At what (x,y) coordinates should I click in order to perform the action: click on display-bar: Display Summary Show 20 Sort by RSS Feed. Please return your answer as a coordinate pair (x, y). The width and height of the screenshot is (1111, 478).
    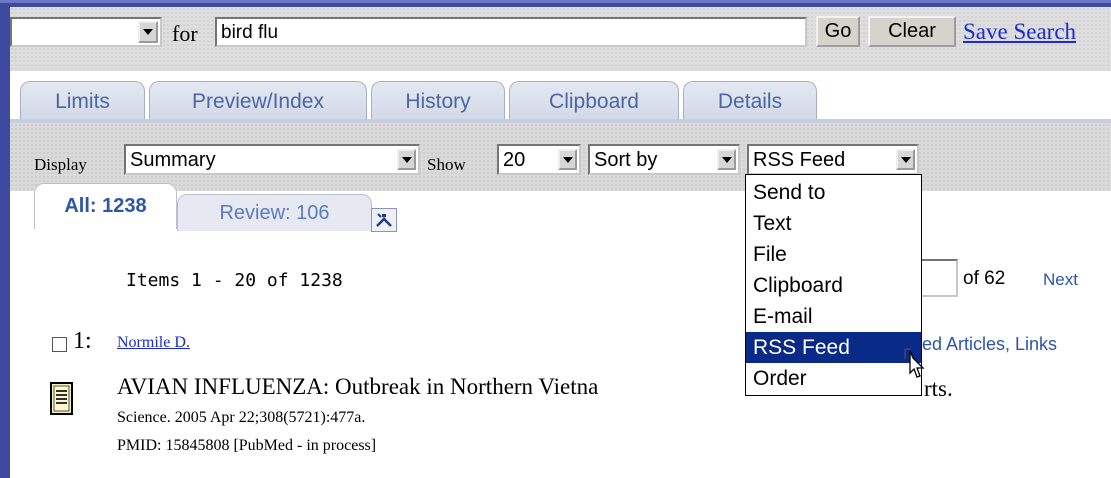
    Looking at the image, I should click on (560, 157).